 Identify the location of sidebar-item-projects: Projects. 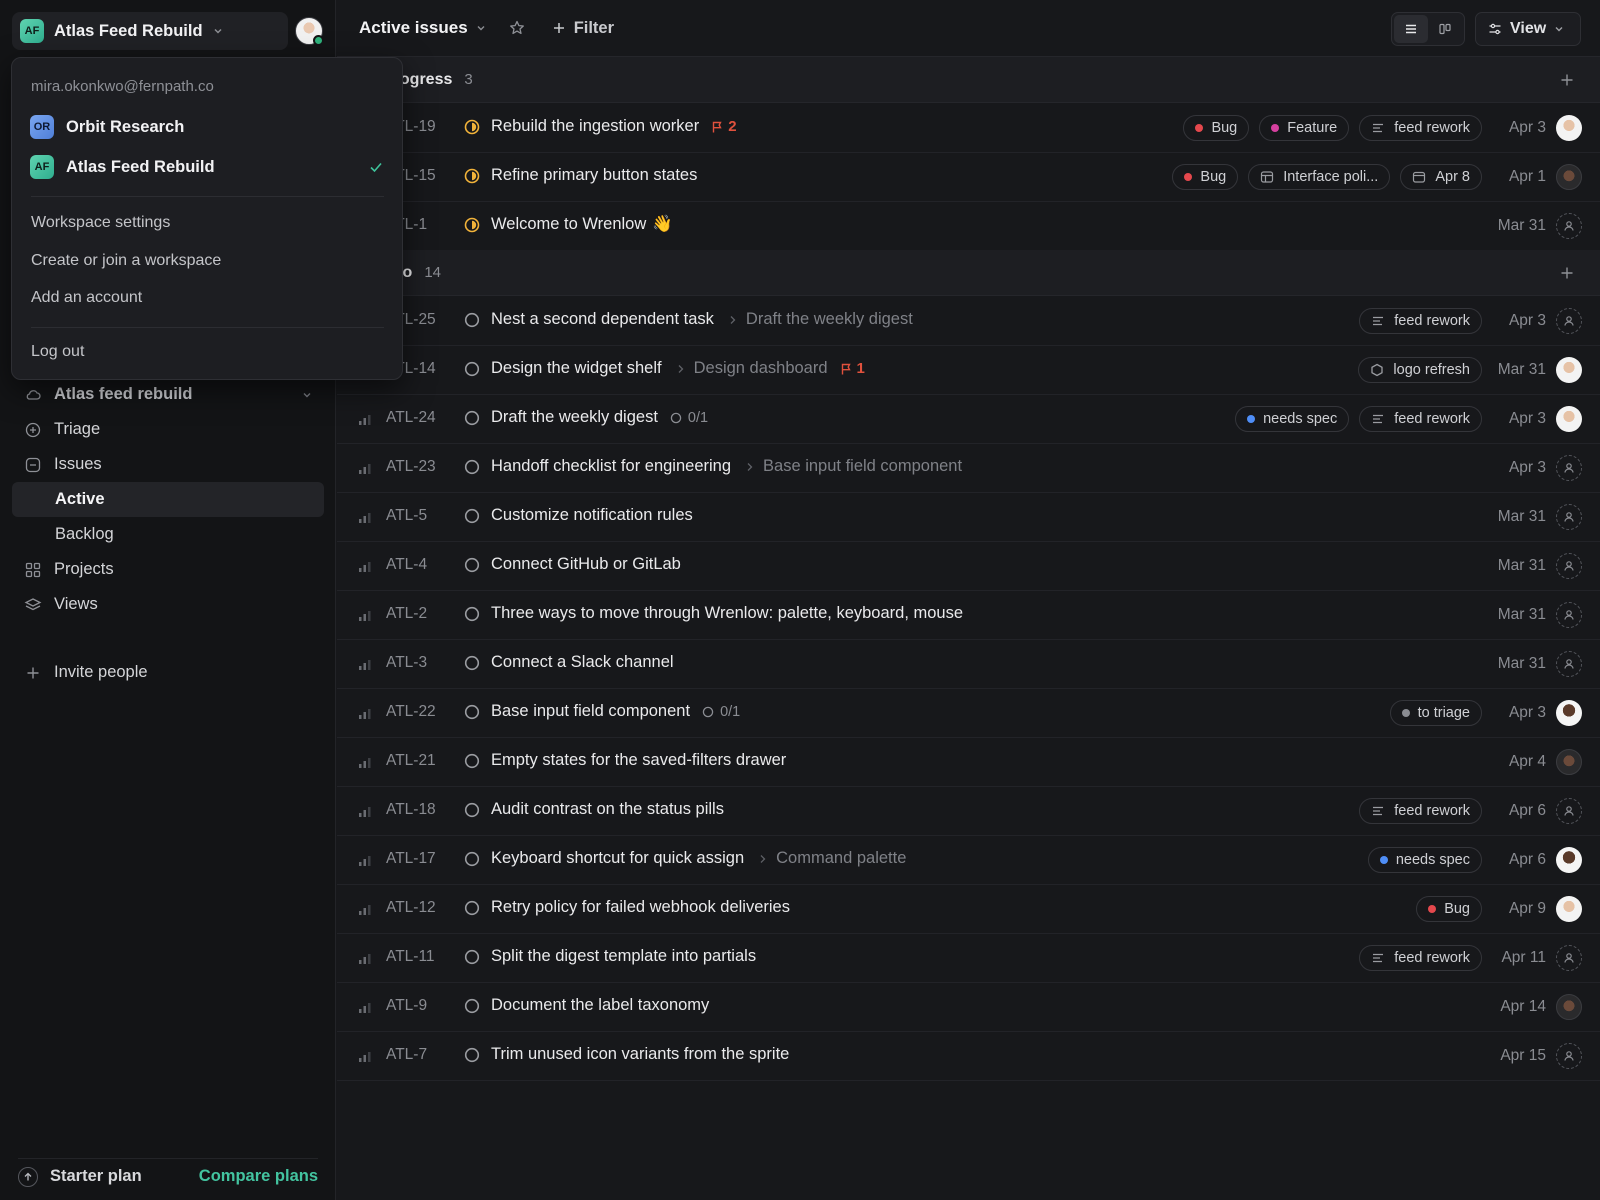
(168, 569).